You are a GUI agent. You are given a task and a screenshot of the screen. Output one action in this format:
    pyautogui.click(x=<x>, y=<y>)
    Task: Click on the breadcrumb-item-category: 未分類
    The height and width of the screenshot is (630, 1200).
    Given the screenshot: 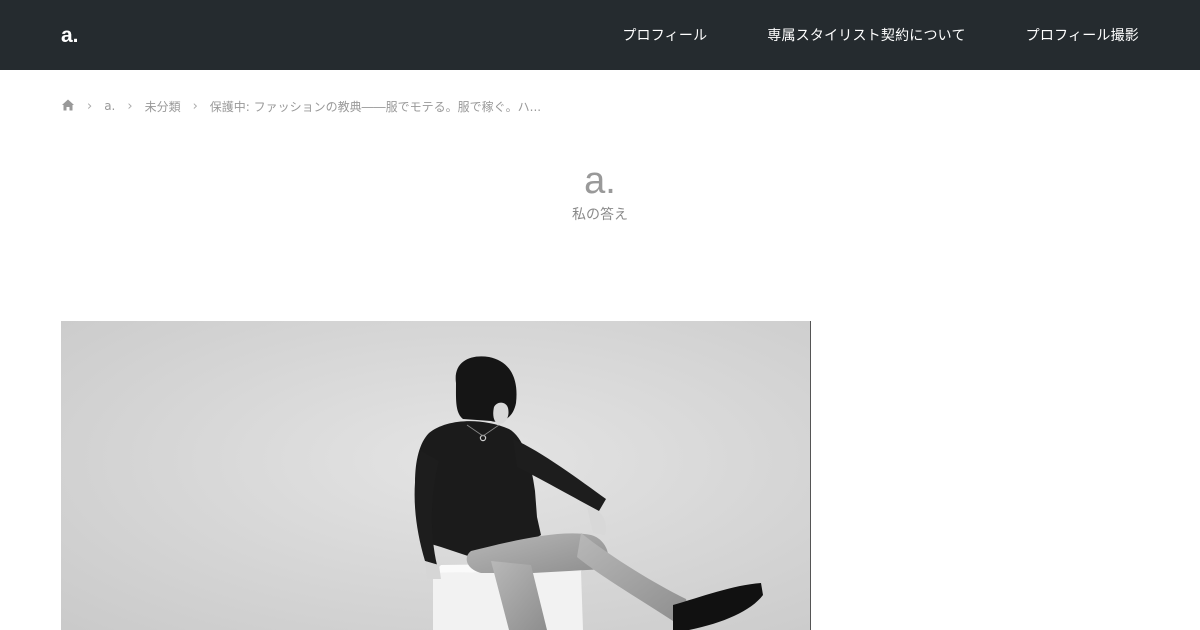 What is the action you would take?
    pyautogui.click(x=163, y=106)
    